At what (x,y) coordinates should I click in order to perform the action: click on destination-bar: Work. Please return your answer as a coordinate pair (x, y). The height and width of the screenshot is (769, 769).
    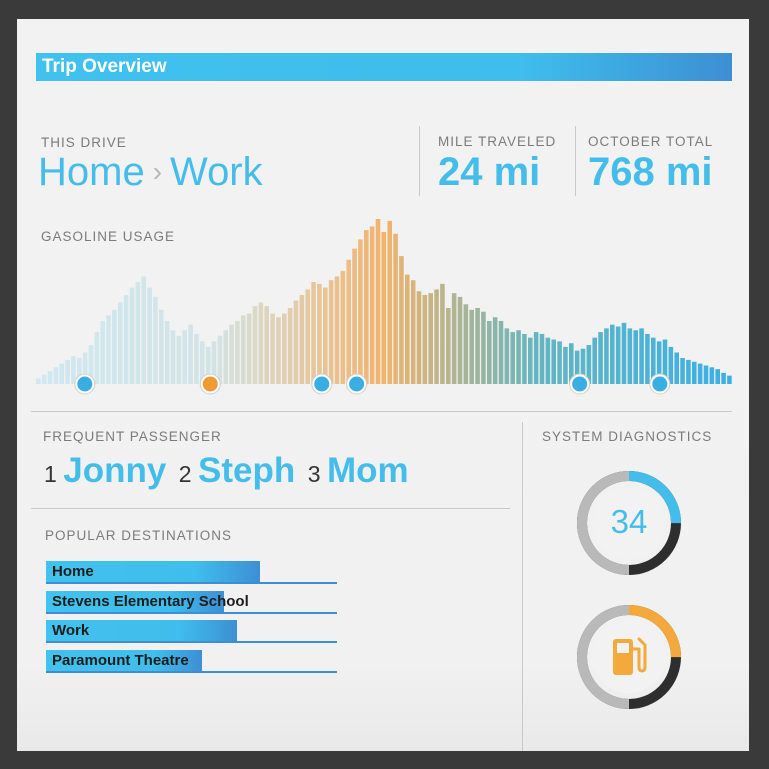
    Looking at the image, I should click on (191, 631).